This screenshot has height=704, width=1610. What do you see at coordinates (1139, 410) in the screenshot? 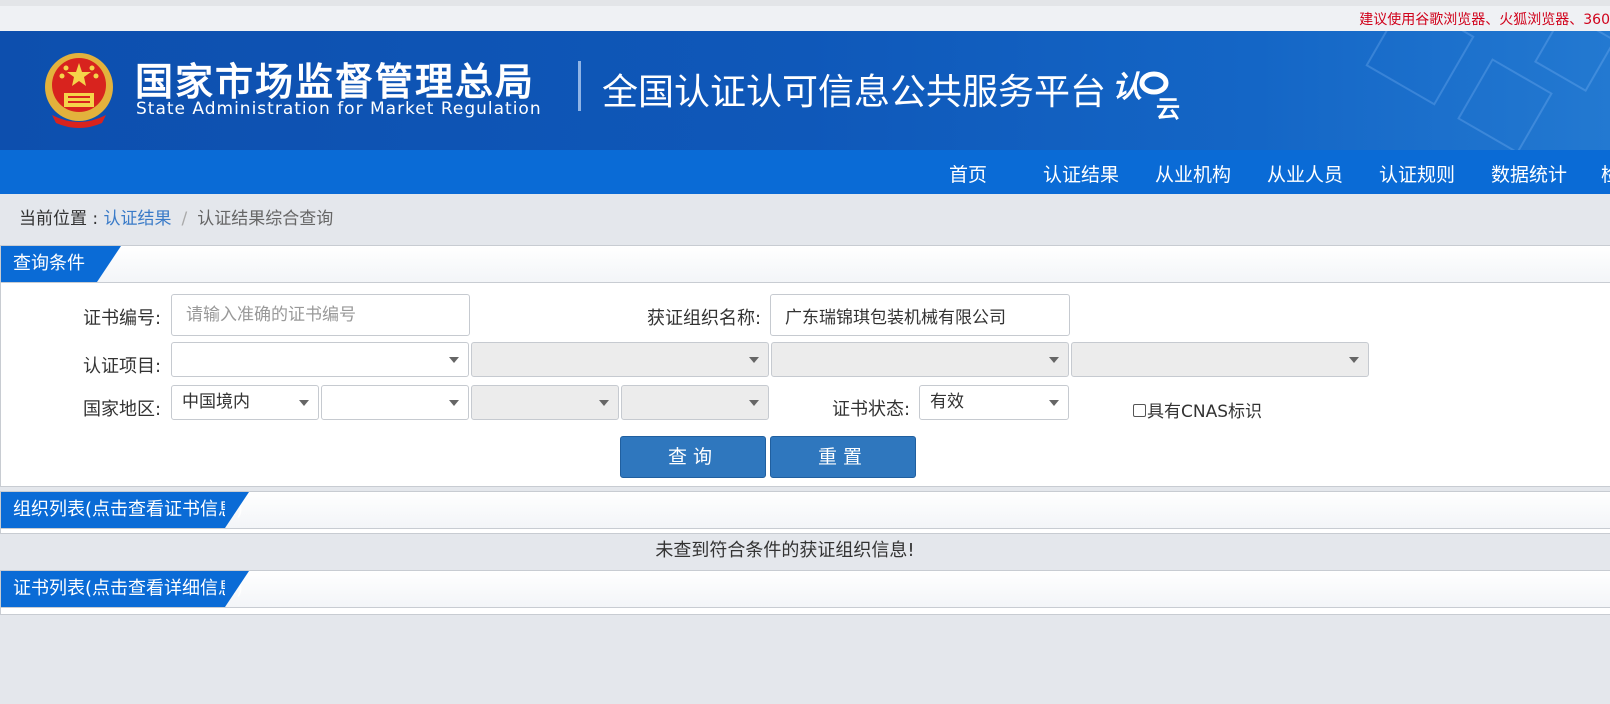
I see `cnas-checkbox` at bounding box center [1139, 410].